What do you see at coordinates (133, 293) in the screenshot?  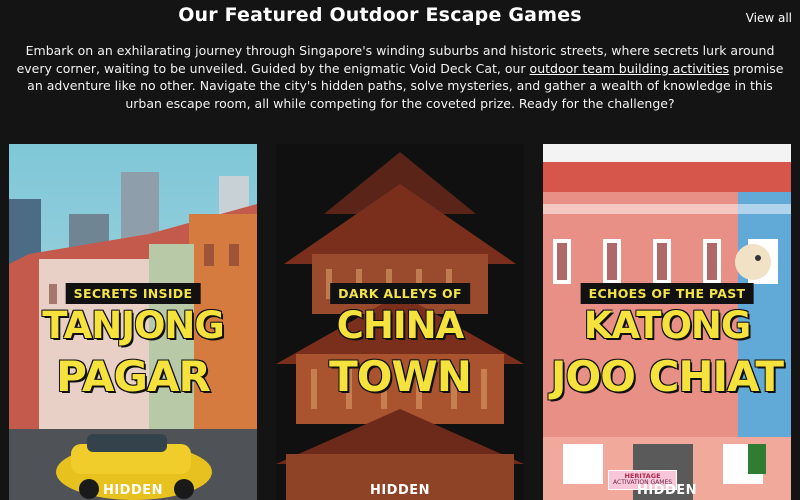 I see `card-tagline: SECRETS INSIDE` at bounding box center [133, 293].